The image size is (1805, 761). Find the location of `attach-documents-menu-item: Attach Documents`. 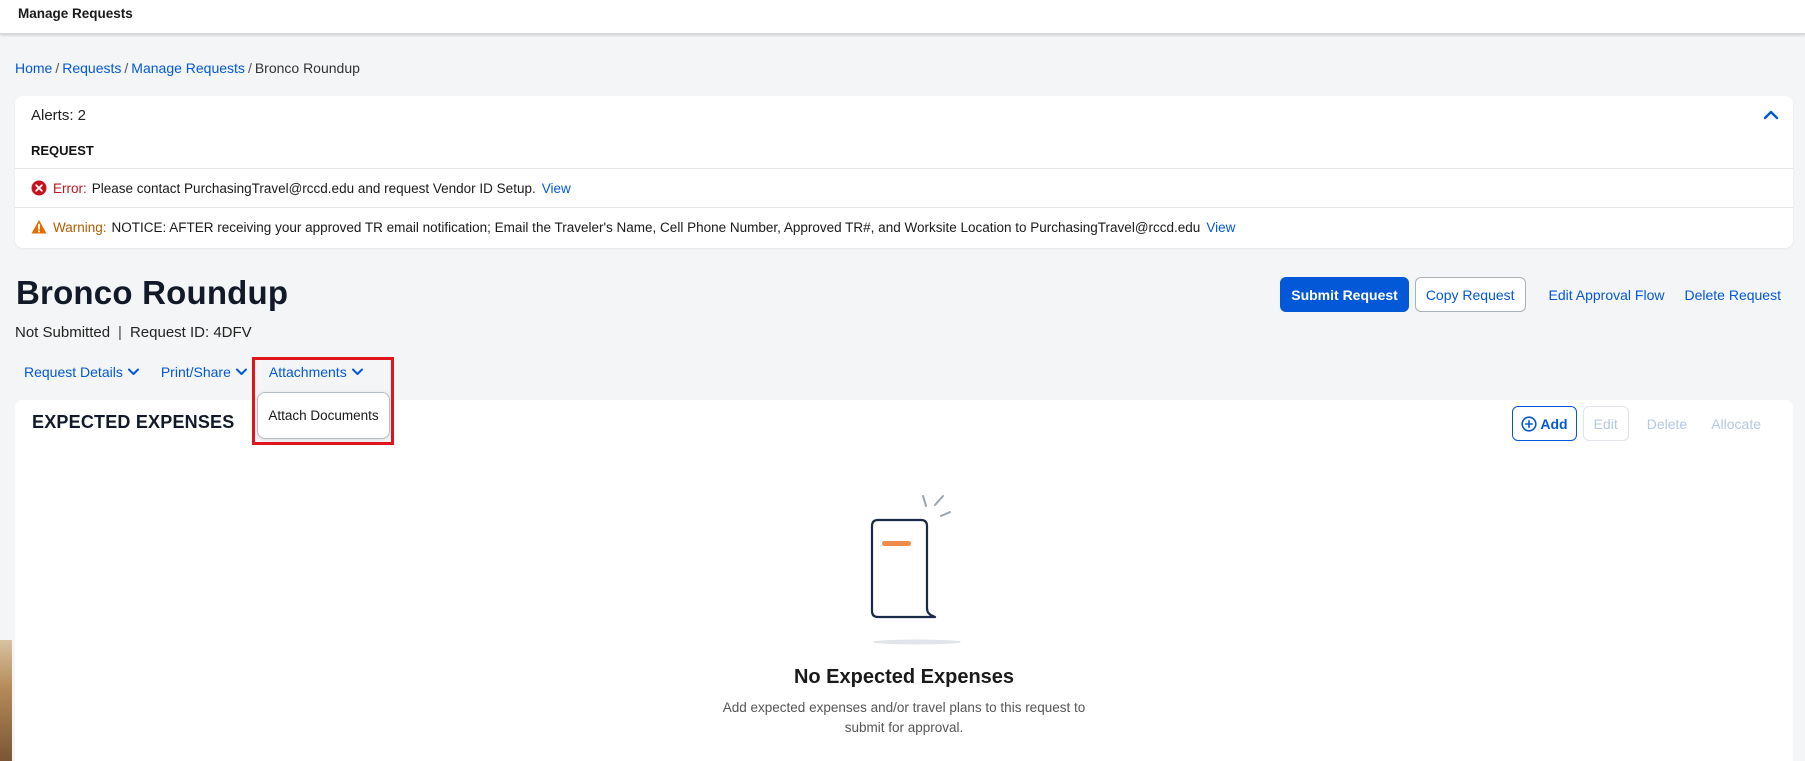

attach-documents-menu-item: Attach Documents is located at coordinates (323, 415).